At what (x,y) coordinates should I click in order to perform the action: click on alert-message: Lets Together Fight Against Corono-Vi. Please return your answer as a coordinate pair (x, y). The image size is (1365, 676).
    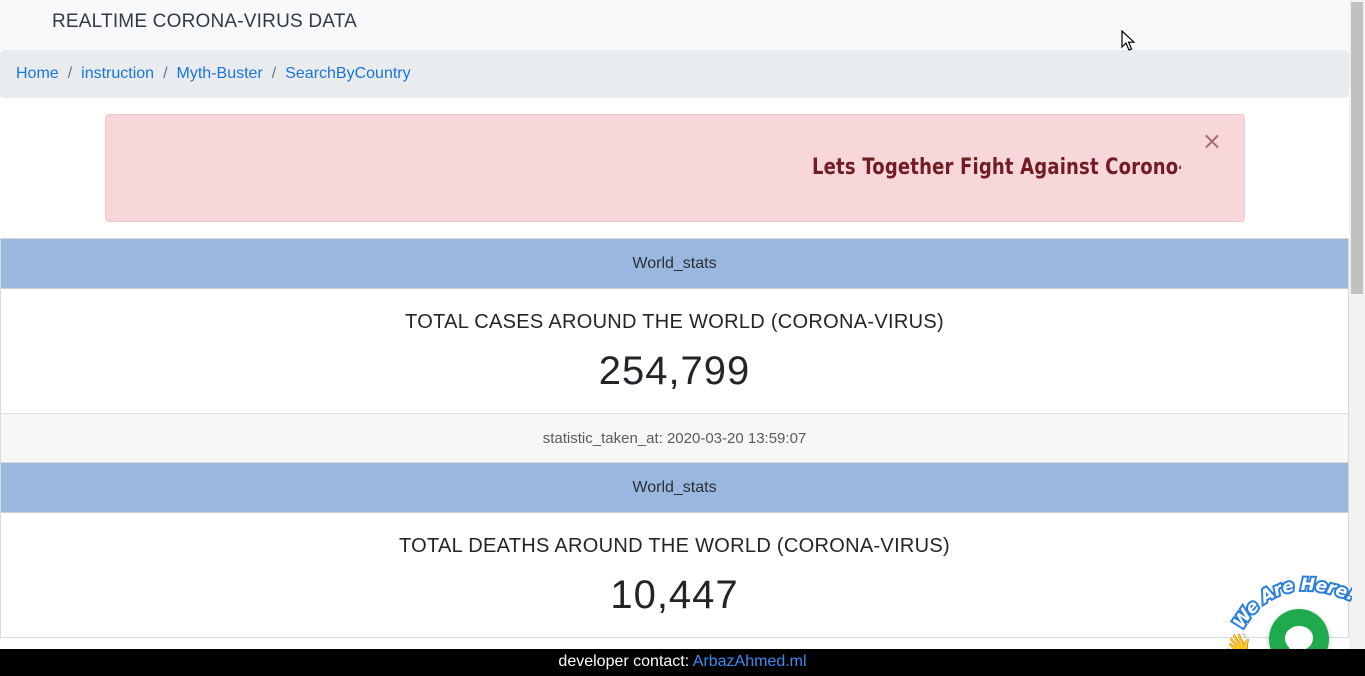
    Looking at the image, I should click on (996, 167).